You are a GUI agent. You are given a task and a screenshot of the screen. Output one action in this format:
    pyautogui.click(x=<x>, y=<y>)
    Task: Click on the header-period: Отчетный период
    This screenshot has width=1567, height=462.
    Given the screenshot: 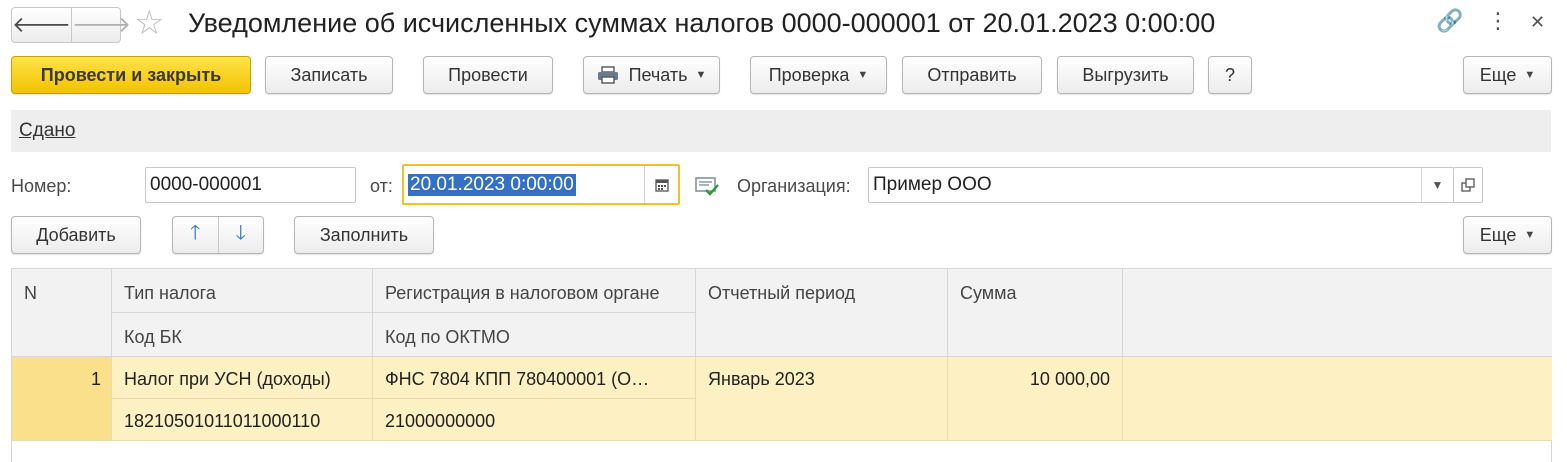 What is the action you would take?
    pyautogui.click(x=822, y=313)
    